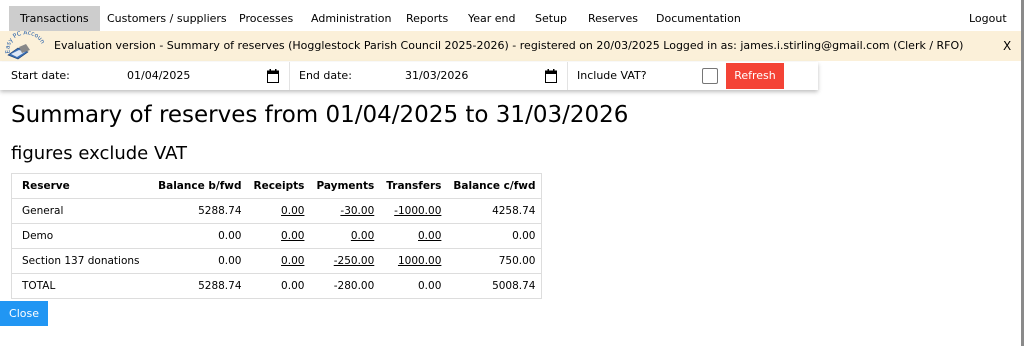 This screenshot has width=1024, height=346. Describe the element at coordinates (167, 18) in the screenshot. I see `nav-customers-suppliers: Customers / suppliers` at that location.